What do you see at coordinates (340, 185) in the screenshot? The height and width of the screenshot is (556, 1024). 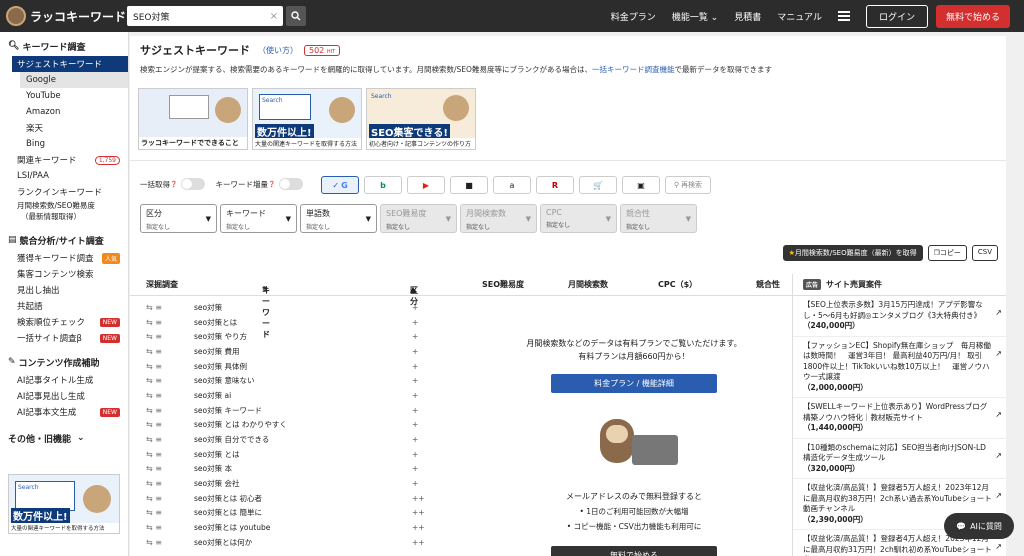 I see `engine-google-button: ✓ G` at bounding box center [340, 185].